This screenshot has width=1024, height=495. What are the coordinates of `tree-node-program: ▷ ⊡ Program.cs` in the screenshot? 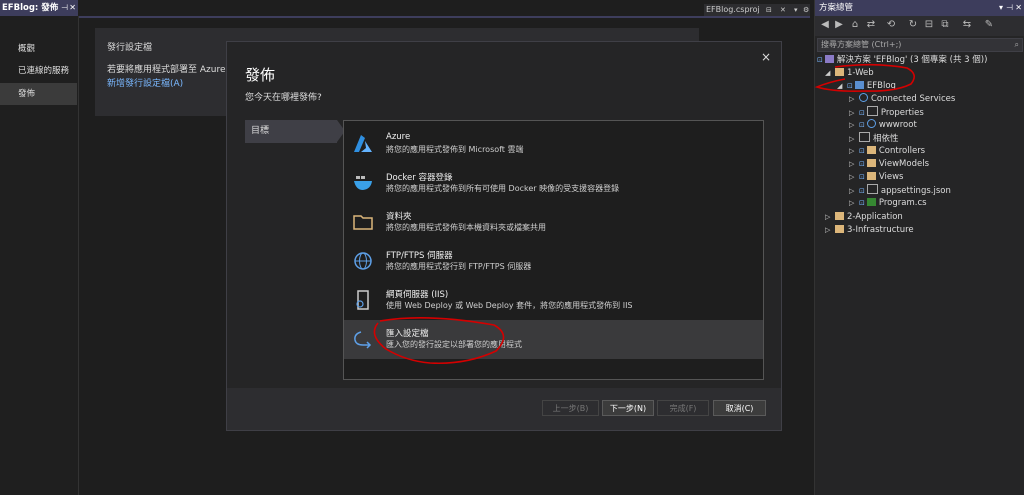 It's located at (888, 203).